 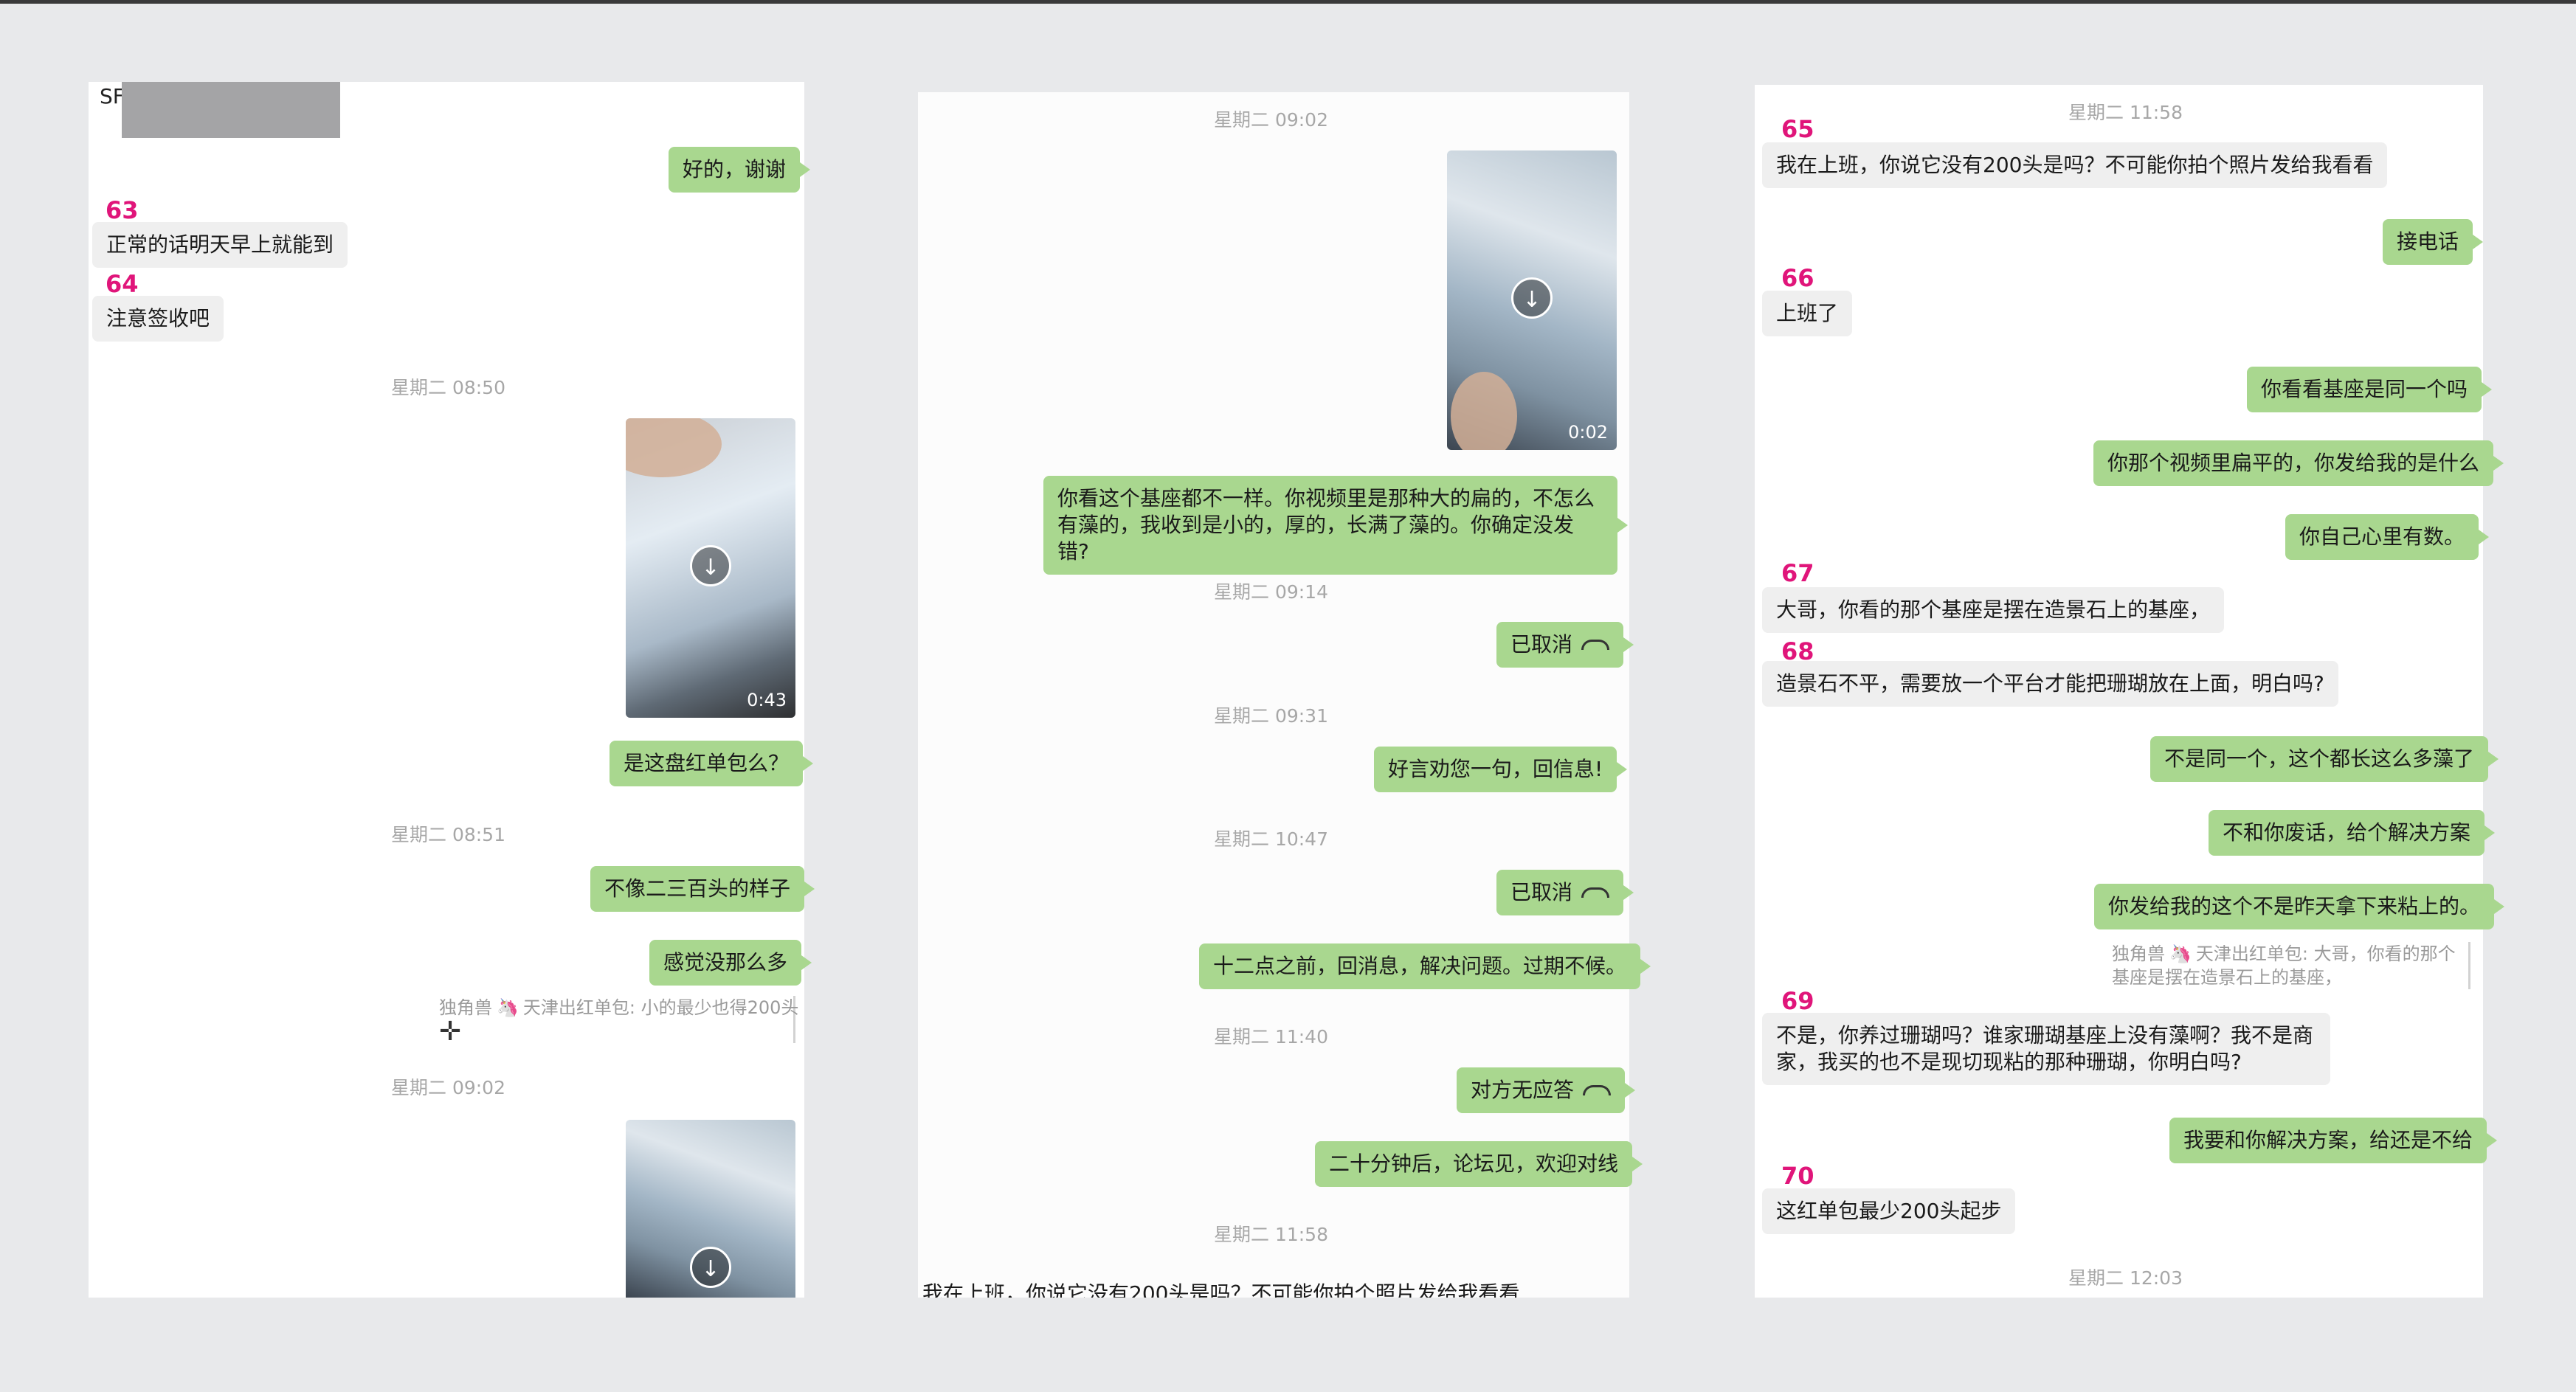 What do you see at coordinates (1271, 1037) in the screenshot?
I see `timestamp: 星期二 11:40` at bounding box center [1271, 1037].